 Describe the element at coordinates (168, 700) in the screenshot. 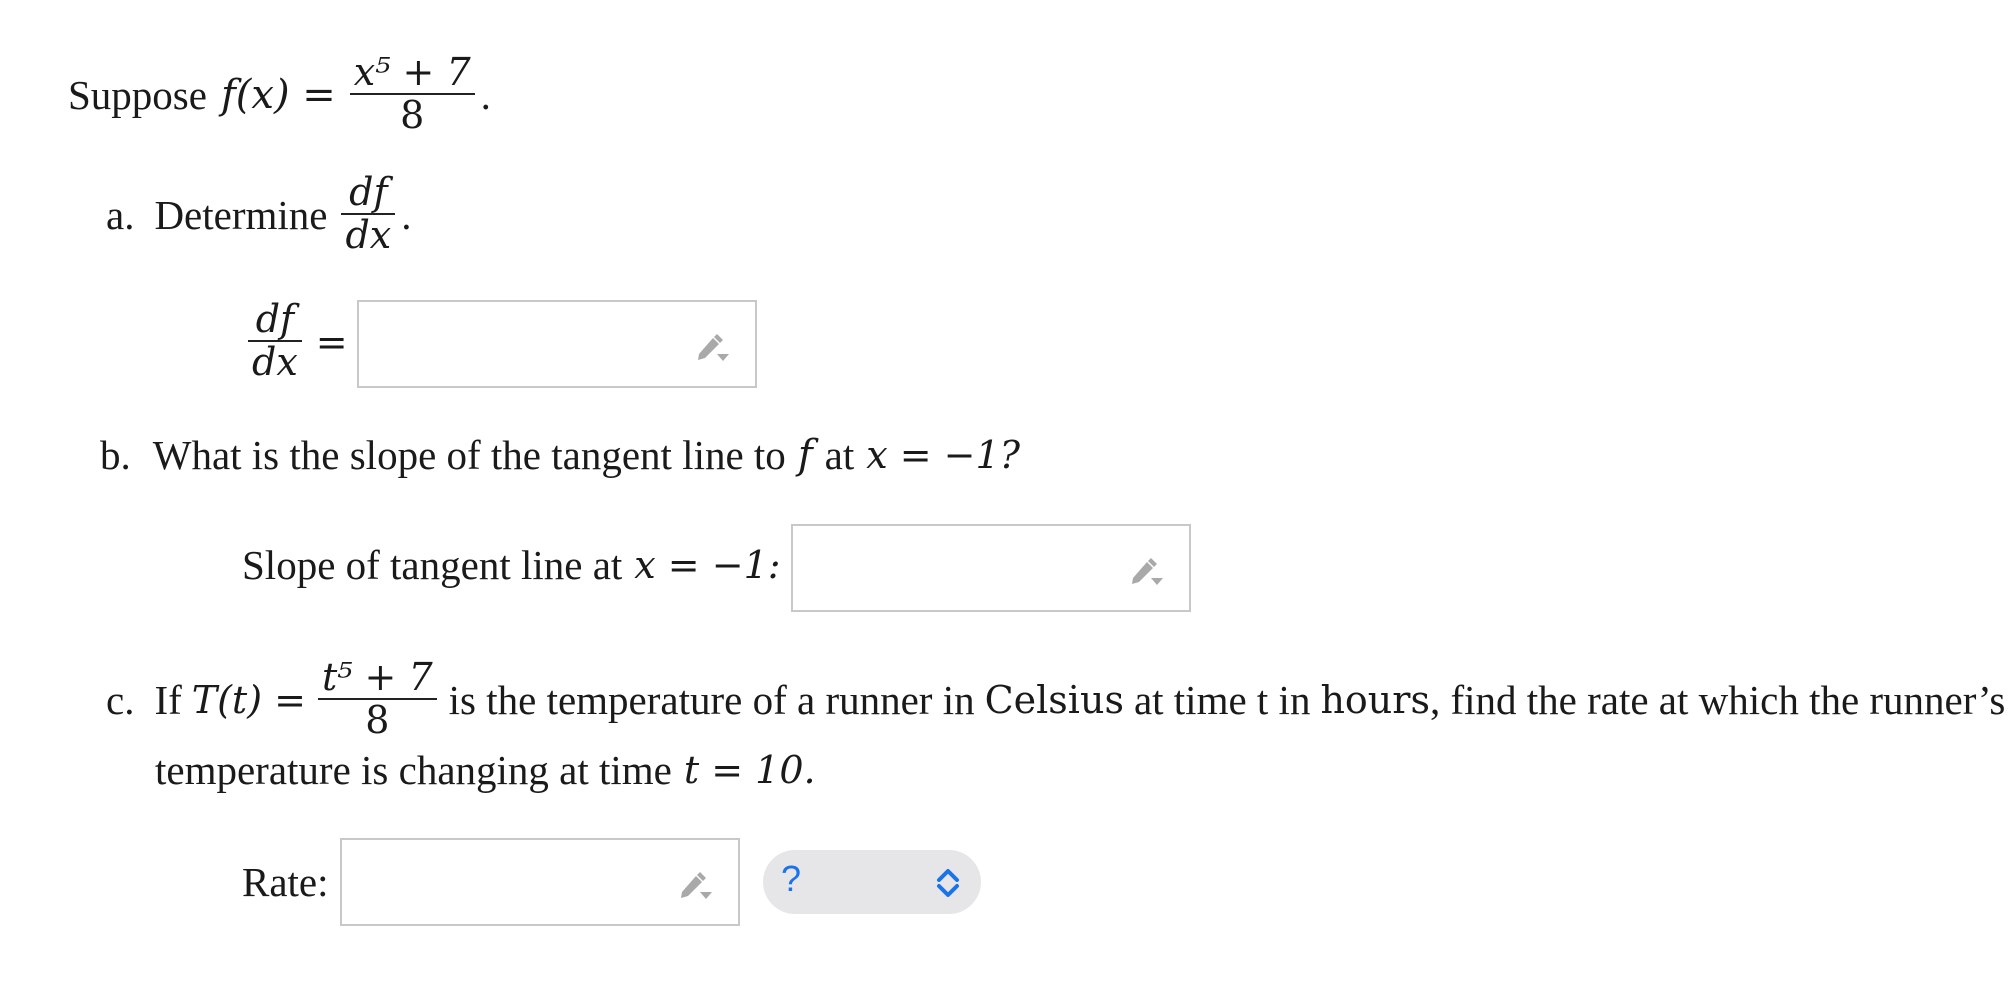

I see `part-c-if: If` at that location.